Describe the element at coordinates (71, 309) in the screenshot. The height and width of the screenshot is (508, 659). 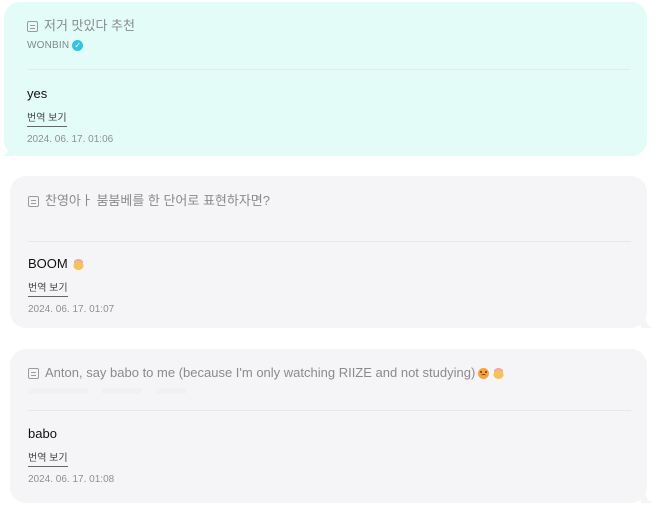
I see `timestamp: 2024. 06. 17. 01:07` at that location.